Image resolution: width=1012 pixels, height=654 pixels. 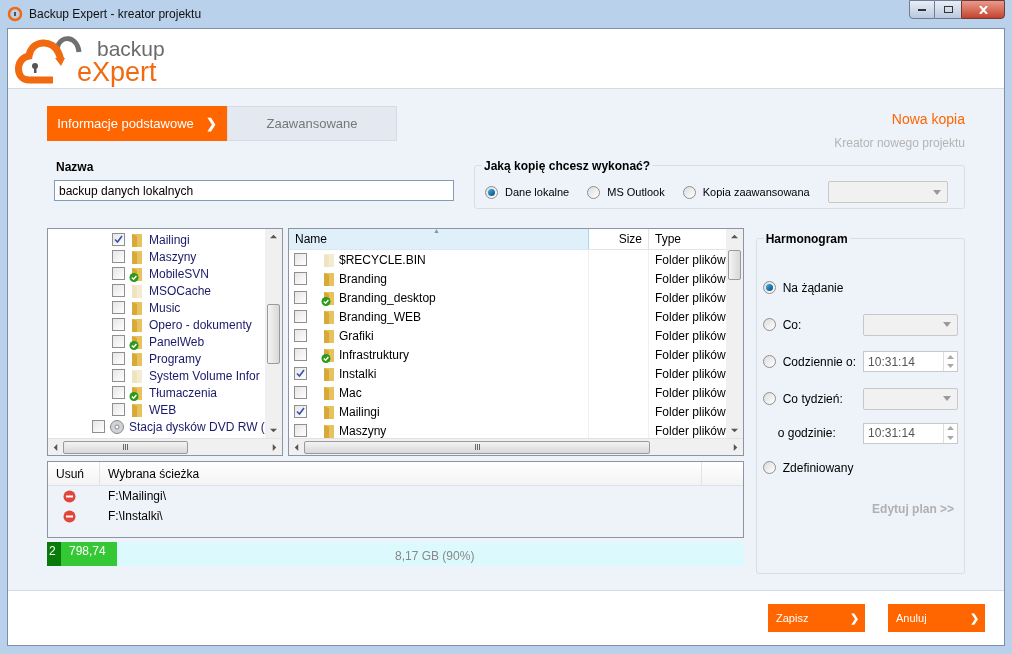 I want to click on radio-label: Co:, so click(x=792, y=324).